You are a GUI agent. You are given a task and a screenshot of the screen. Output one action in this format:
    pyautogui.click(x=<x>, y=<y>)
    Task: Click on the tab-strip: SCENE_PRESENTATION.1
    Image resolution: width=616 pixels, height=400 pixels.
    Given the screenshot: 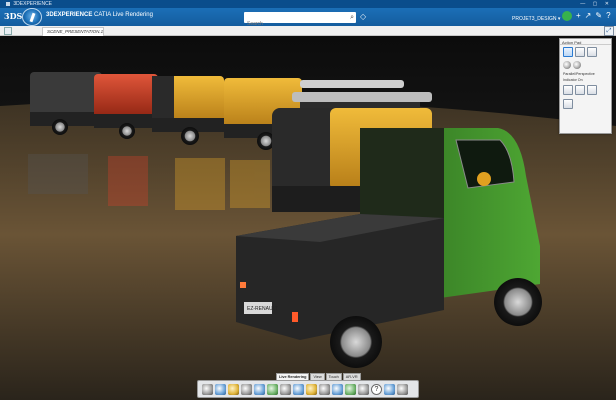 What is the action you would take?
    pyautogui.click(x=308, y=31)
    